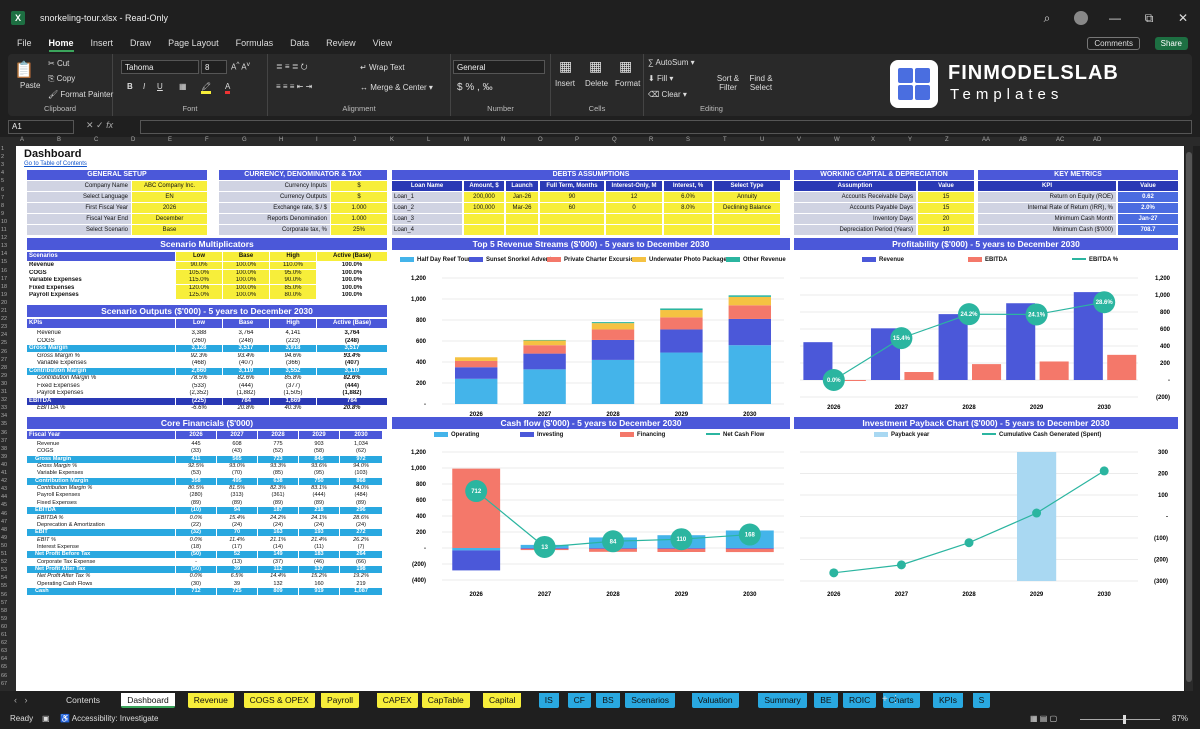 The height and width of the screenshot is (729, 1200). Describe the element at coordinates (30, 85) in the screenshot. I see `paste-button: Paste` at that location.